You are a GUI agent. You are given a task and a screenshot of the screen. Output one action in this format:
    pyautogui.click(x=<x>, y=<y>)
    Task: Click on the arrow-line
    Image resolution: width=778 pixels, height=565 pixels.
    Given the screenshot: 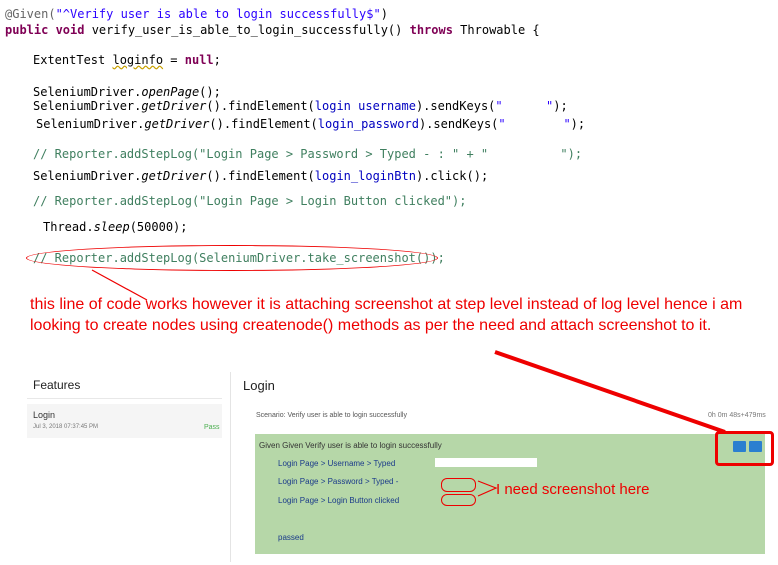 What is the action you would take?
    pyautogui.click(x=610, y=392)
    